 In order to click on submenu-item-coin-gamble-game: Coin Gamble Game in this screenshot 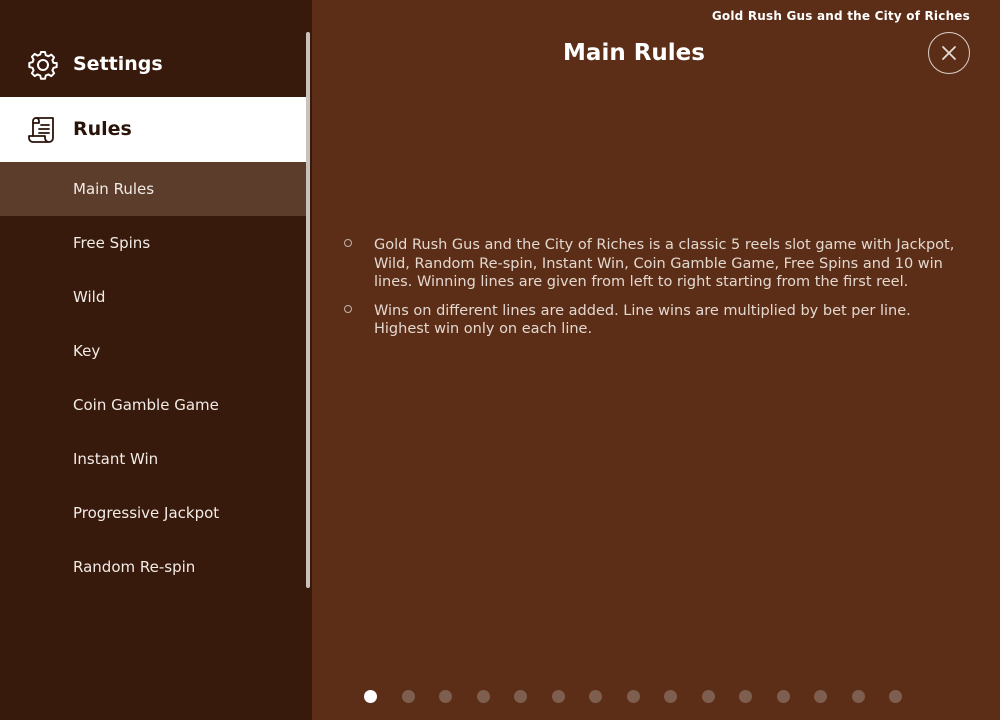, I will do `click(153, 405)`.